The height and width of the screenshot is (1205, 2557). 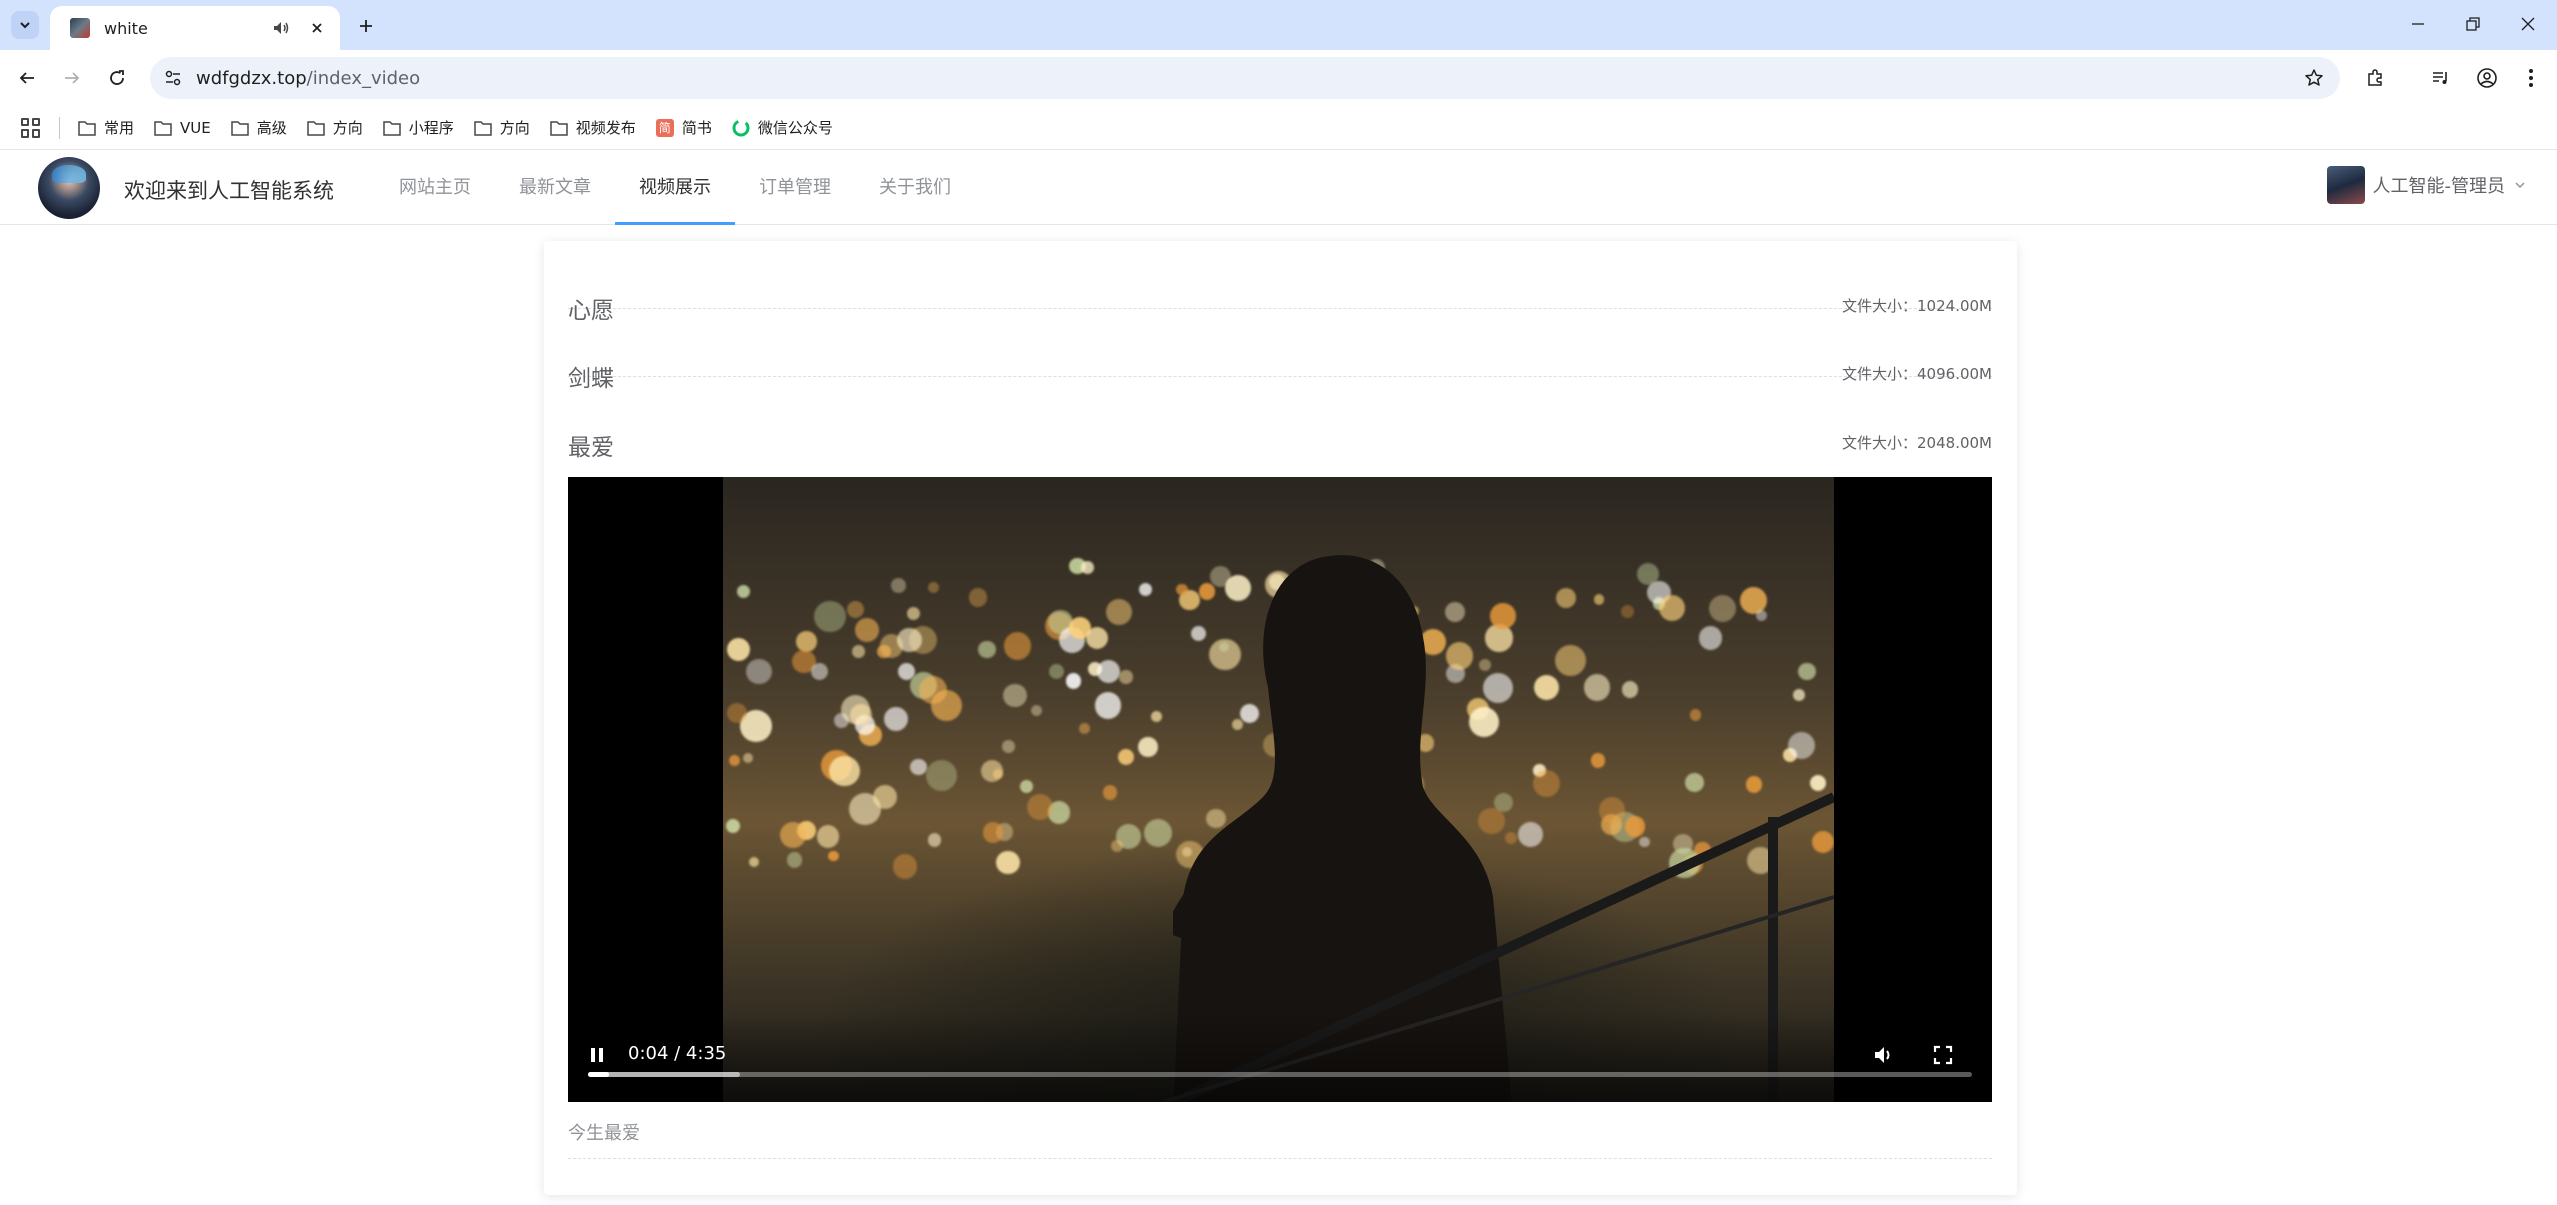 I want to click on wechat-icon, so click(x=741, y=128).